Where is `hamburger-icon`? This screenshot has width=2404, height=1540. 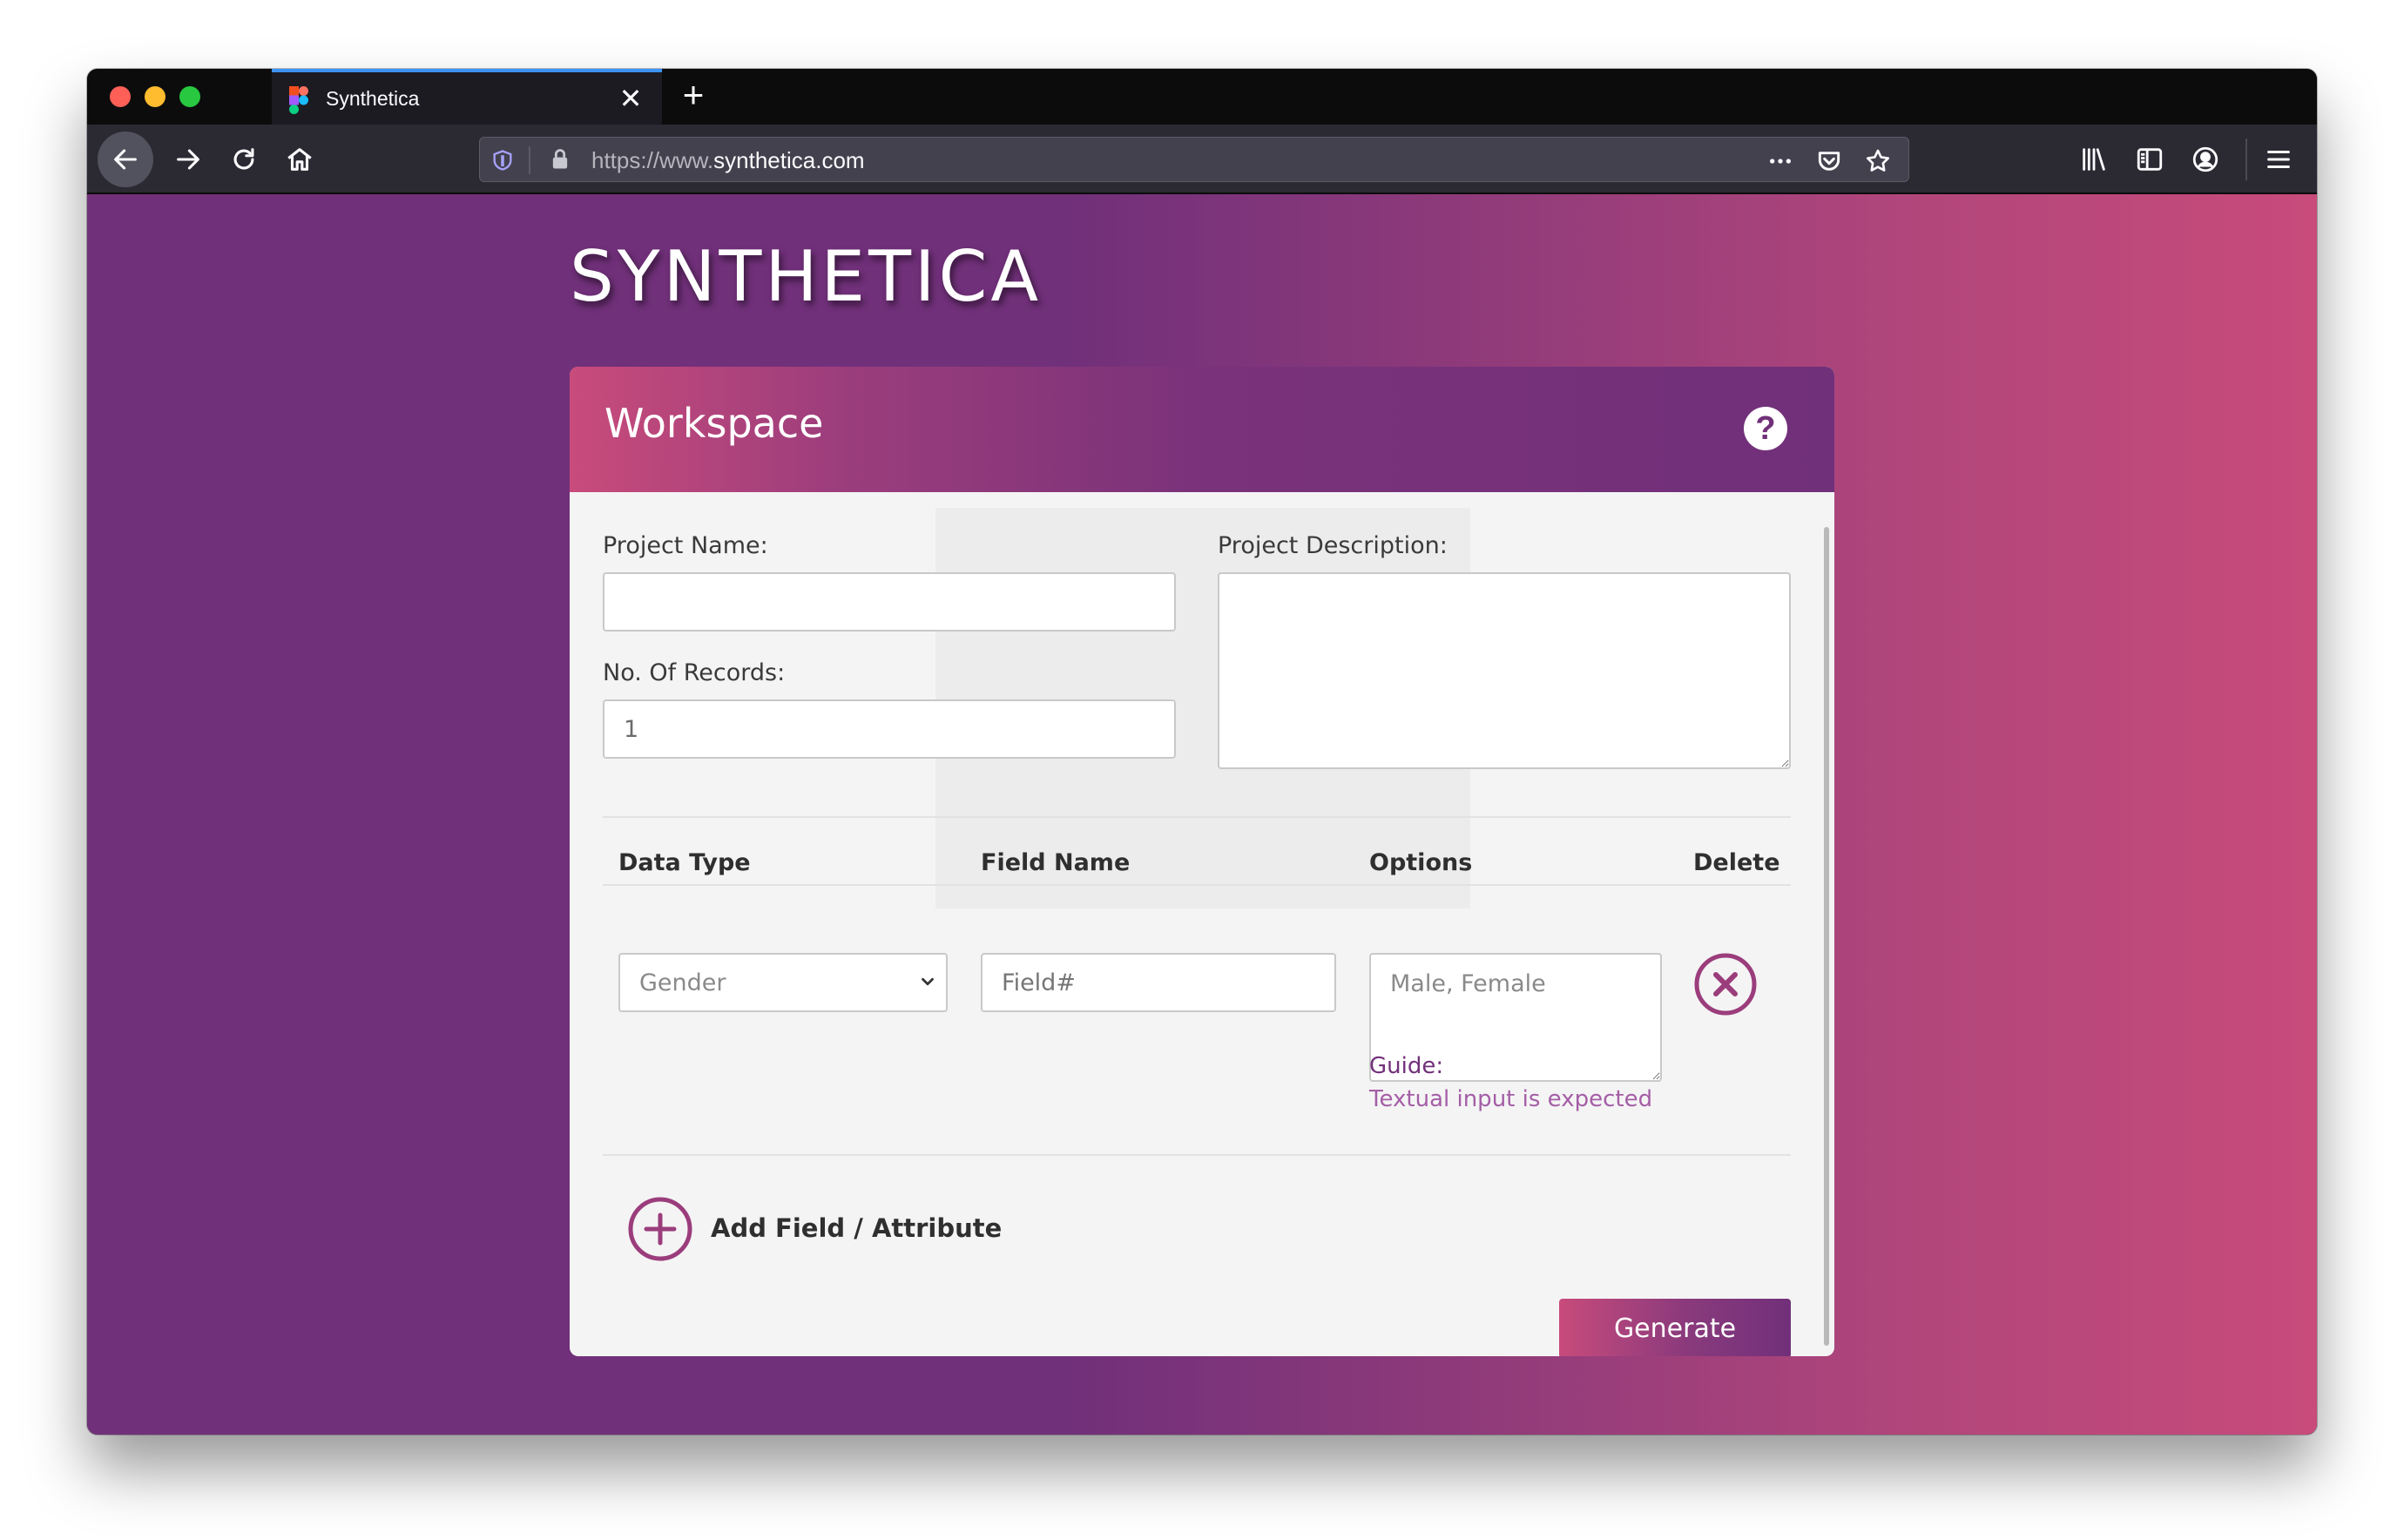
hamburger-icon is located at coordinates (2278, 159).